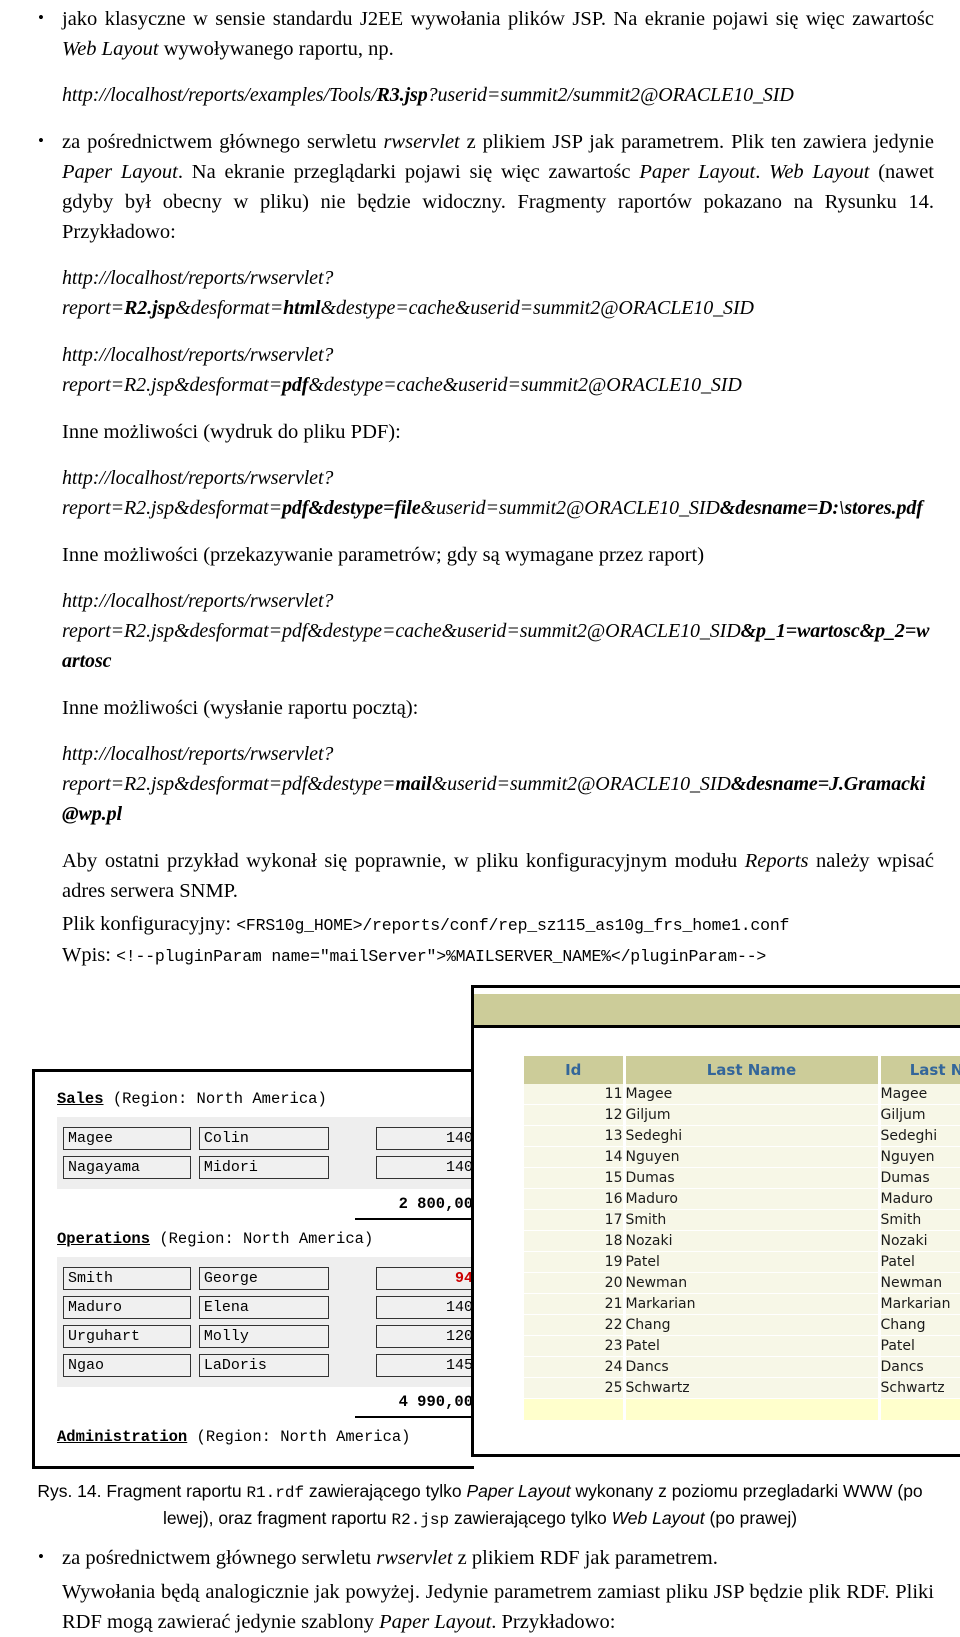  I want to click on caption-seg5: (po prawej), so click(751, 1518).